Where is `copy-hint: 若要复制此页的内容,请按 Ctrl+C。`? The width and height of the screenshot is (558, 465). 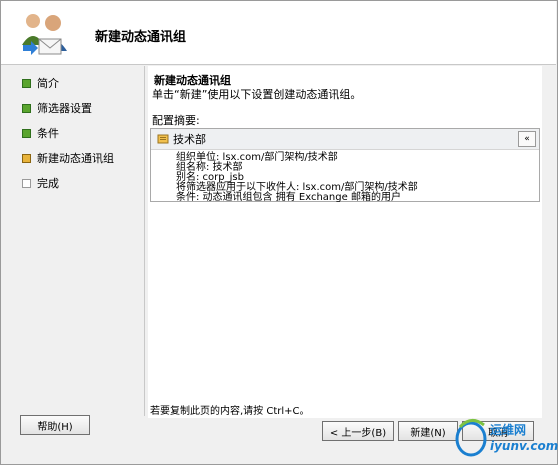
copy-hint: 若要复制此页的内容,请按 Ctrl+C。 is located at coordinates (230, 411).